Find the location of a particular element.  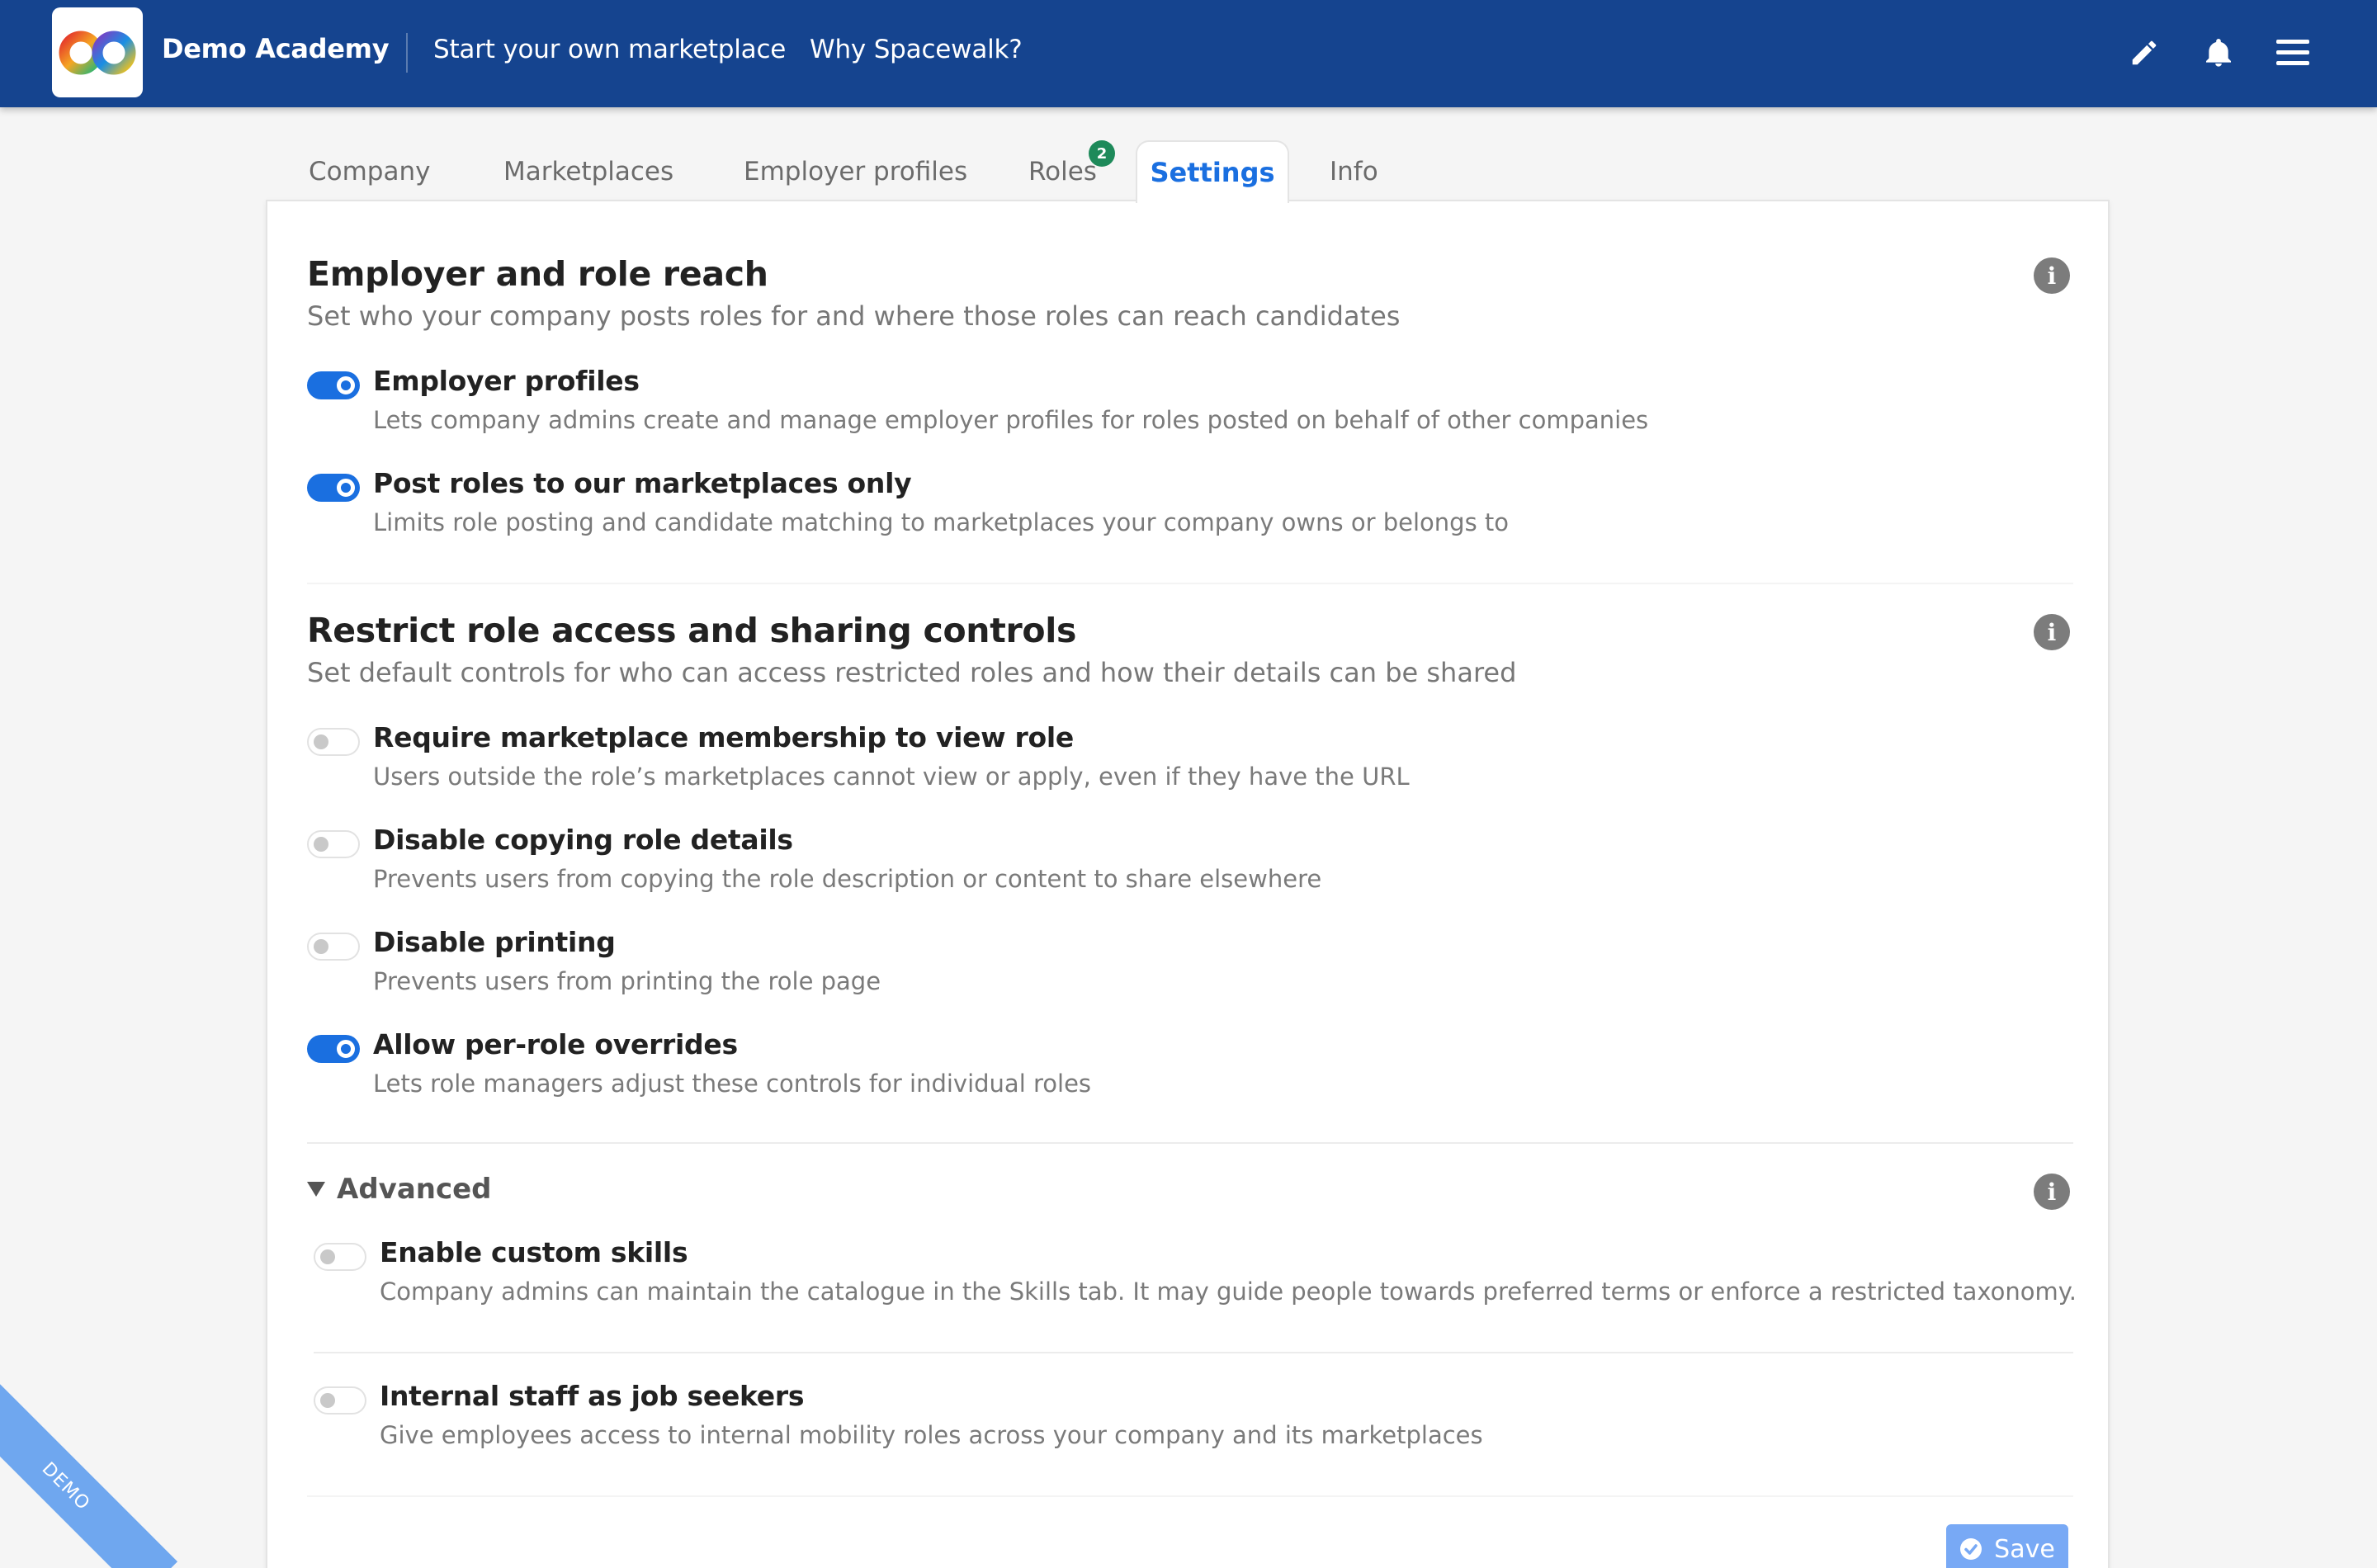

advanced-label: Advanced is located at coordinates (414, 1189).